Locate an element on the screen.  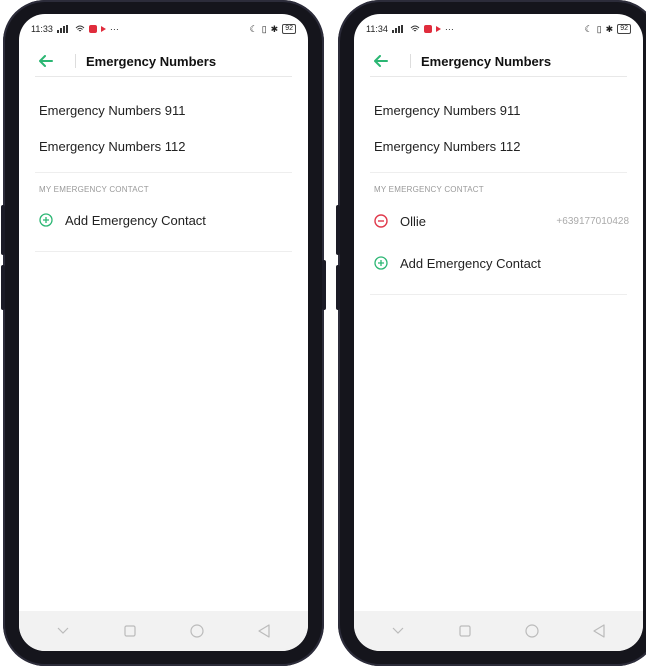
status-bar: 11:34 ··· ☾ ▯ ✱ 92 is located at coordinates (498, 29).